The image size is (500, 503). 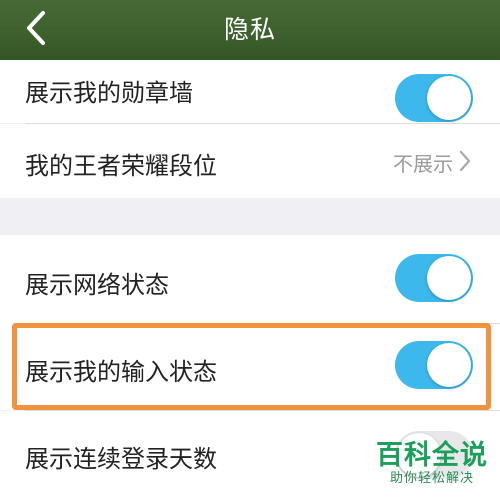 I want to click on settings-row-label: 展示我的勋章墙, so click(x=109, y=93).